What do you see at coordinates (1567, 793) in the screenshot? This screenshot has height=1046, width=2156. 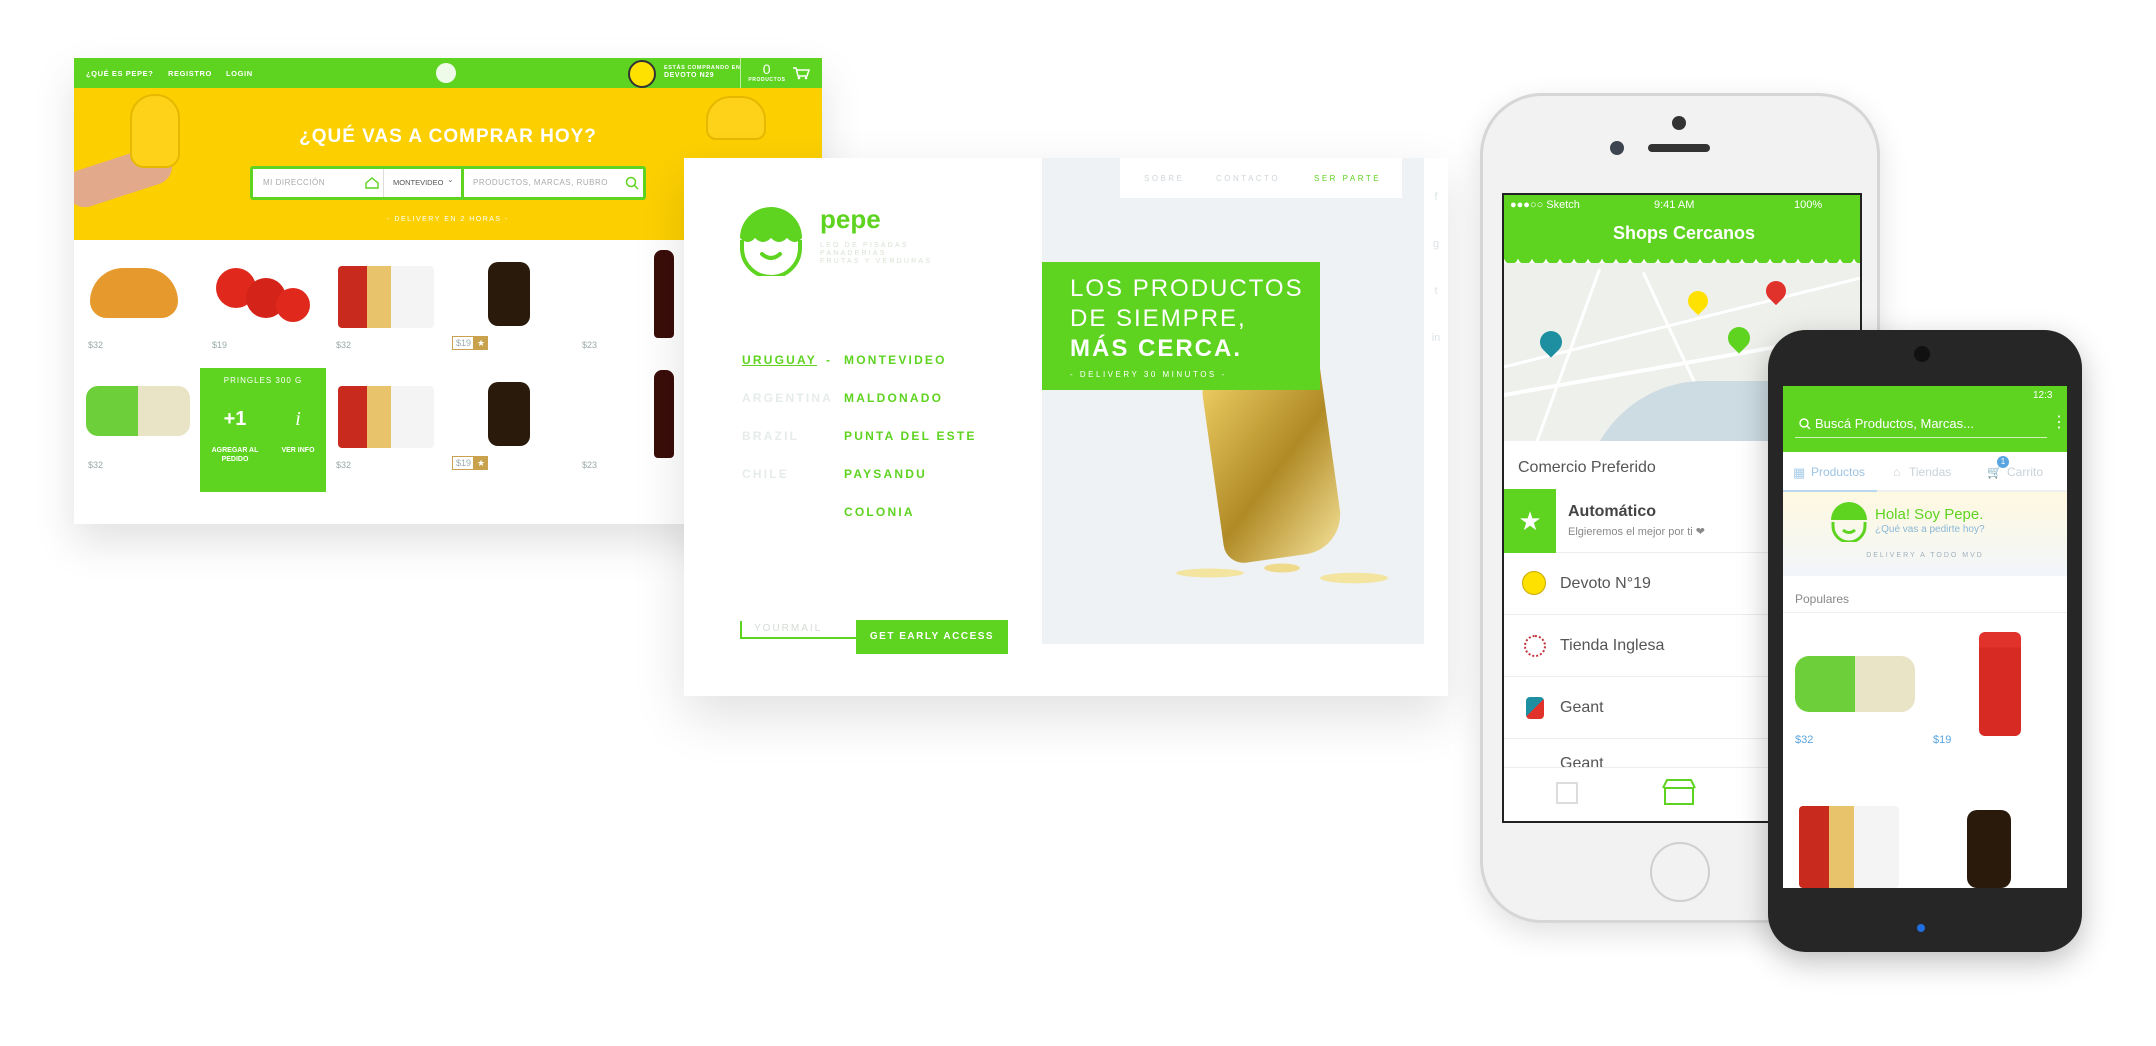 I see `grid-icon` at bounding box center [1567, 793].